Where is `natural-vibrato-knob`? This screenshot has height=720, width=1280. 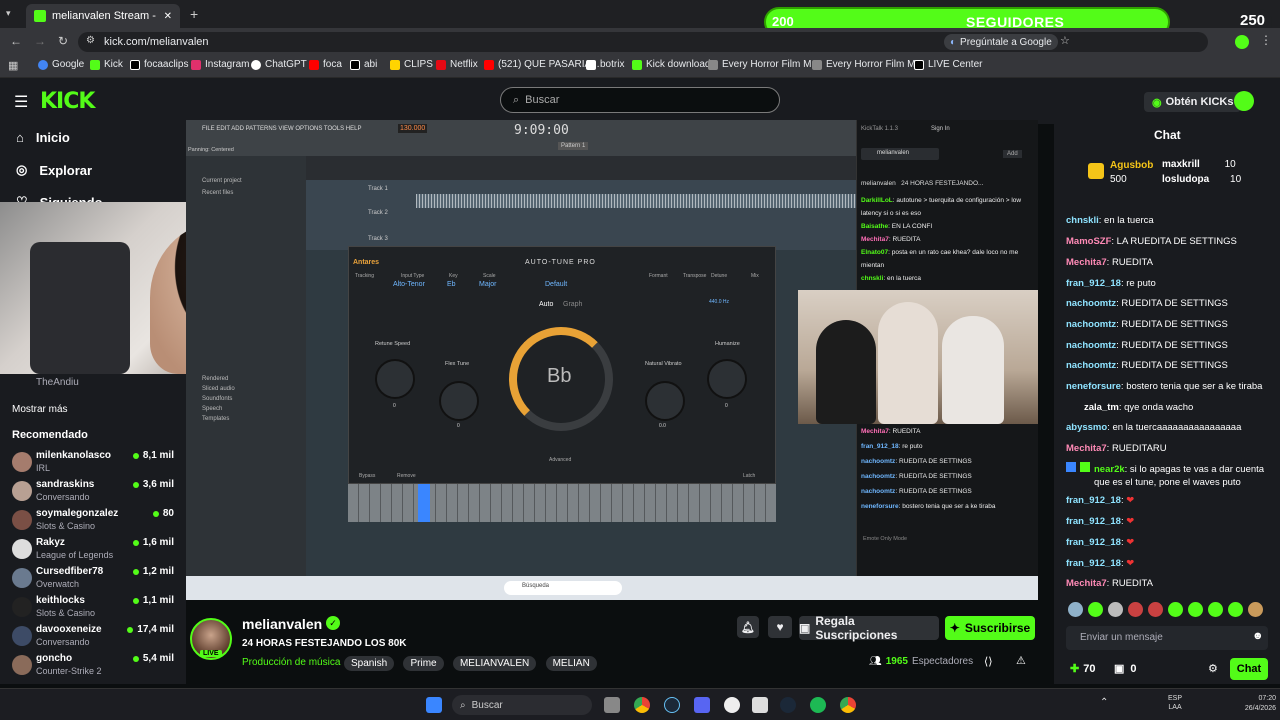 natural-vibrato-knob is located at coordinates (665, 401).